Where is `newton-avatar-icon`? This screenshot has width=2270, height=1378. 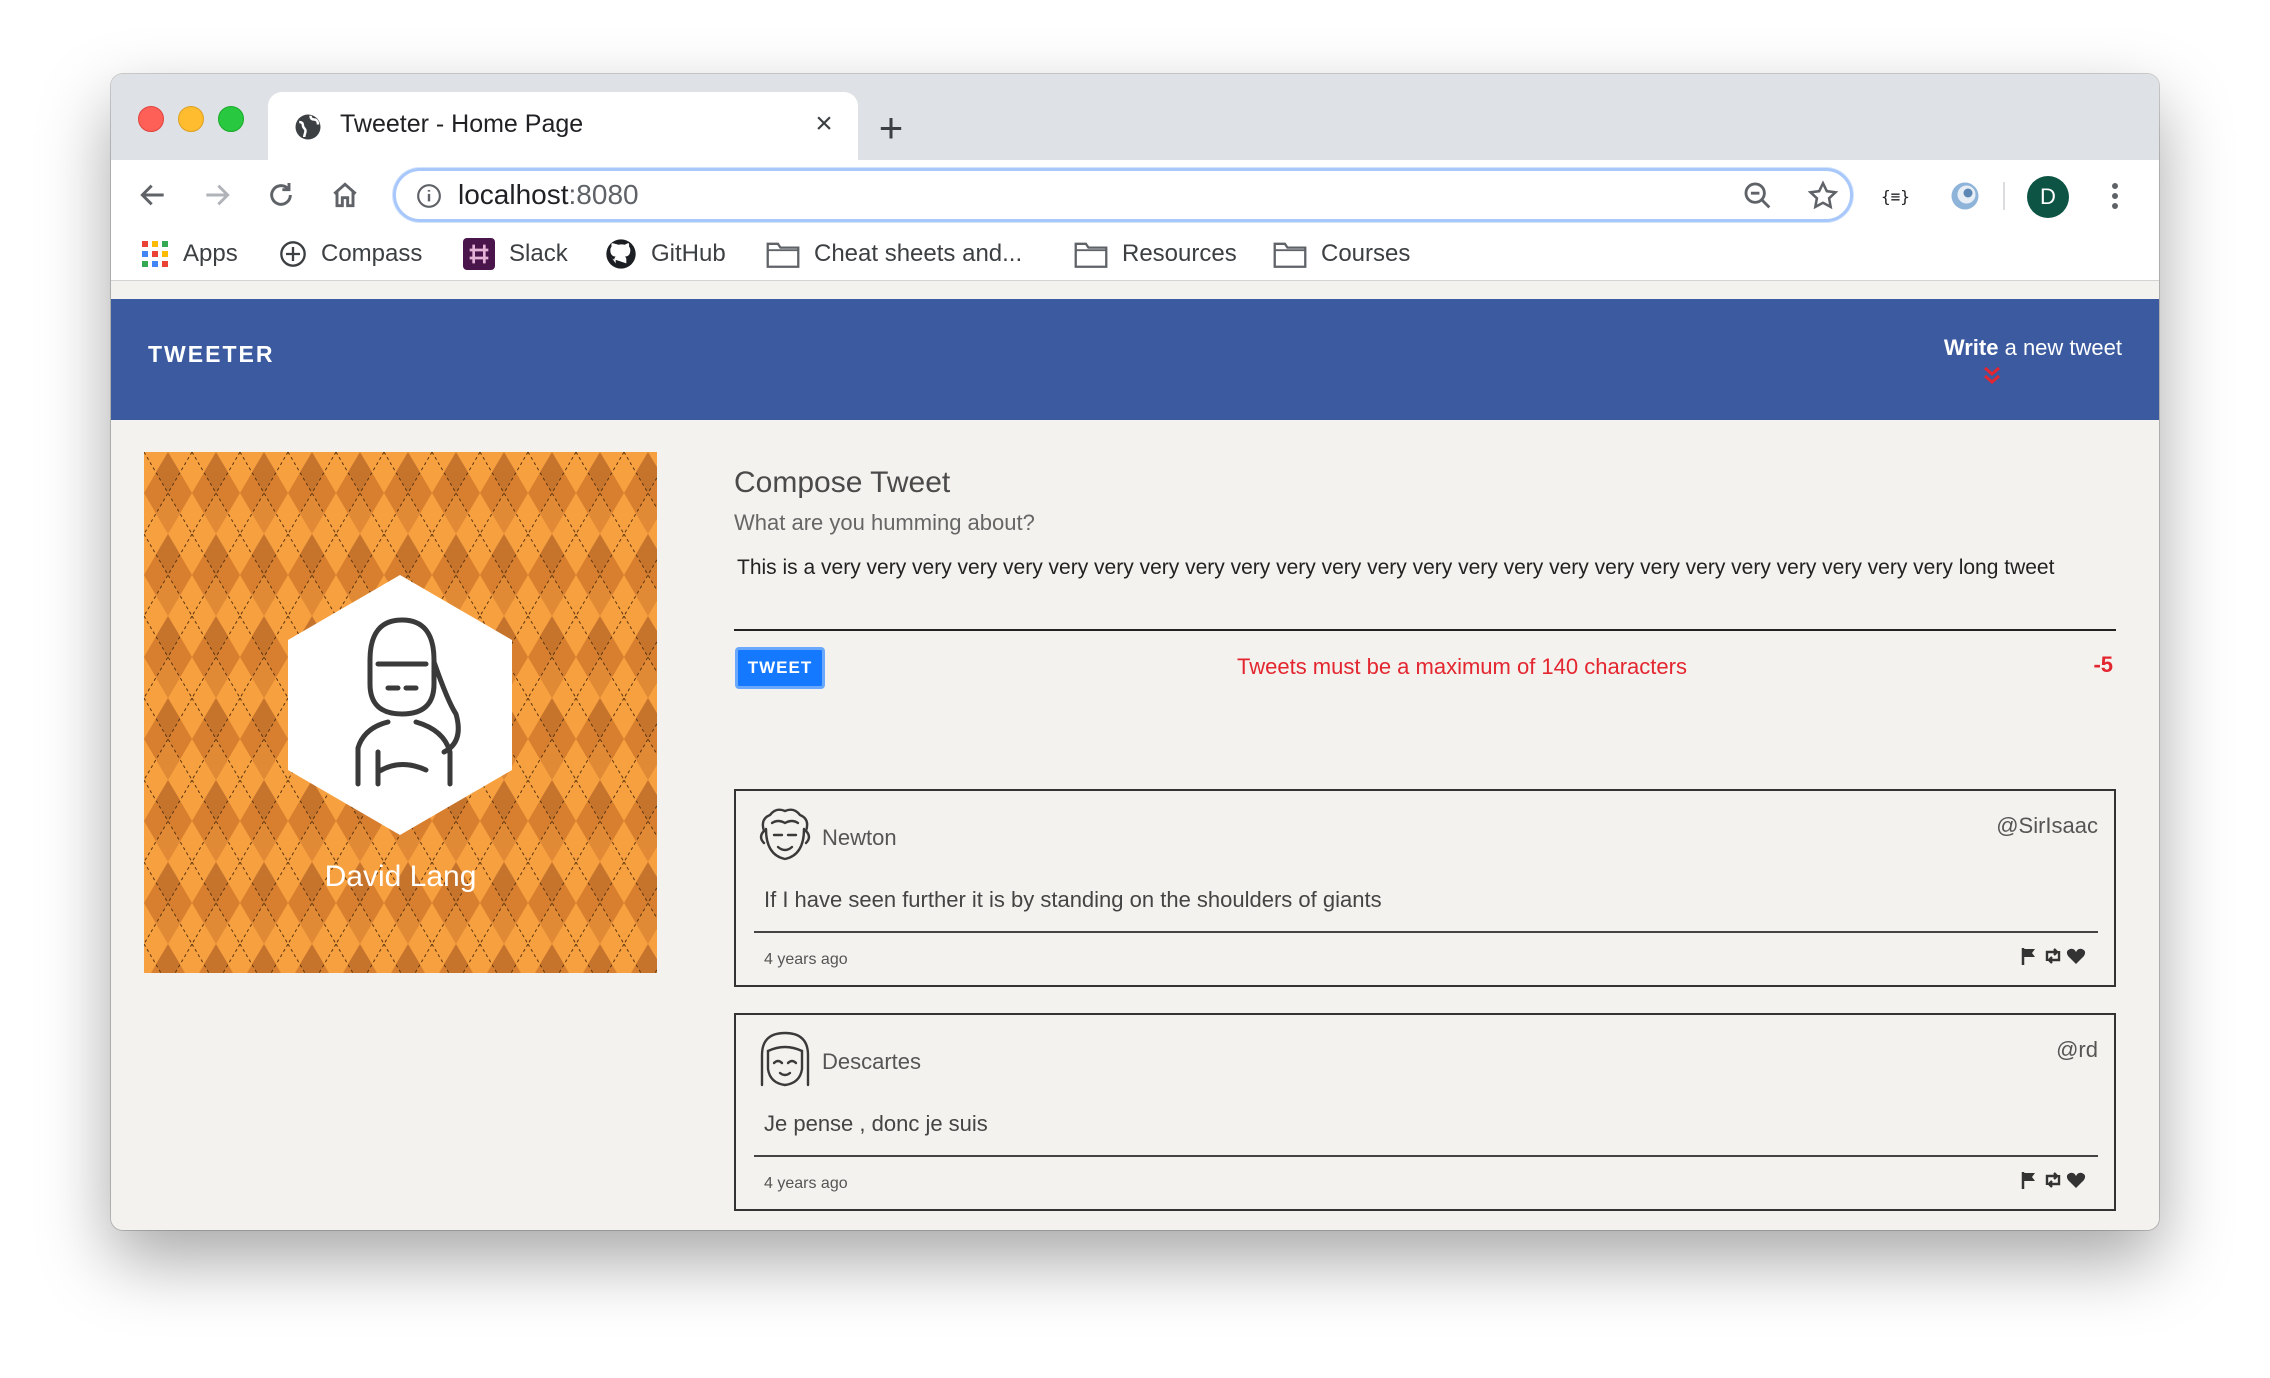
newton-avatar-icon is located at coordinates (785, 834).